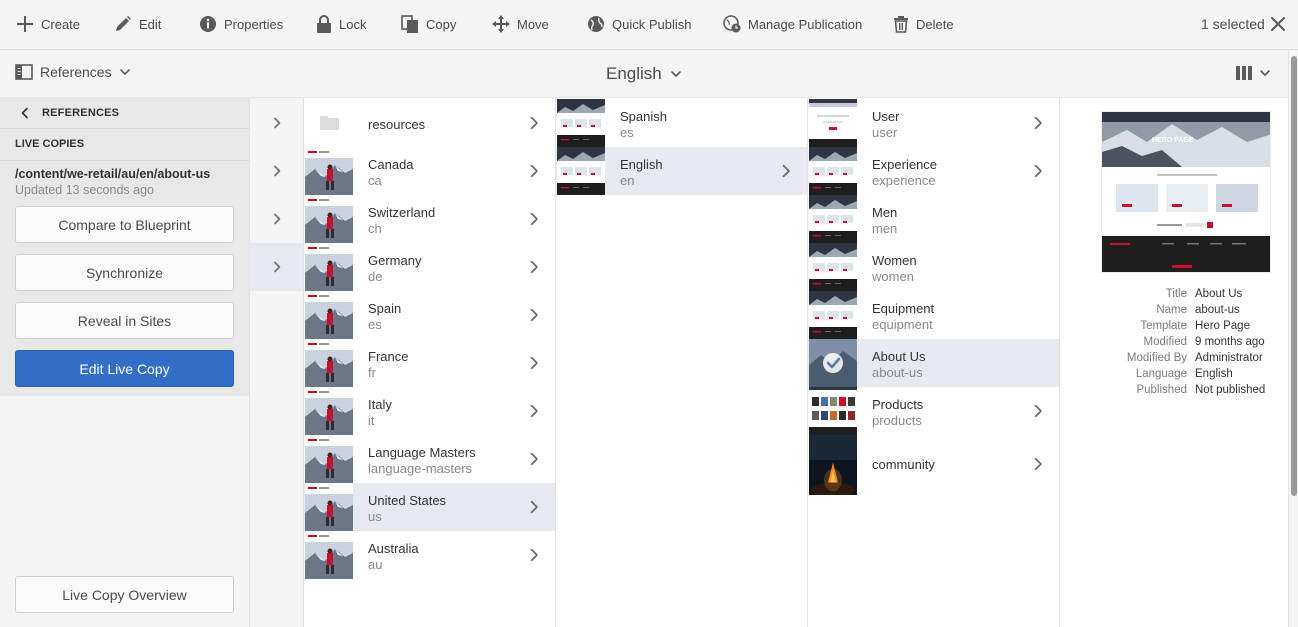 The height and width of the screenshot is (627, 1298). What do you see at coordinates (48, 24) in the screenshot?
I see `create-button: Create` at bounding box center [48, 24].